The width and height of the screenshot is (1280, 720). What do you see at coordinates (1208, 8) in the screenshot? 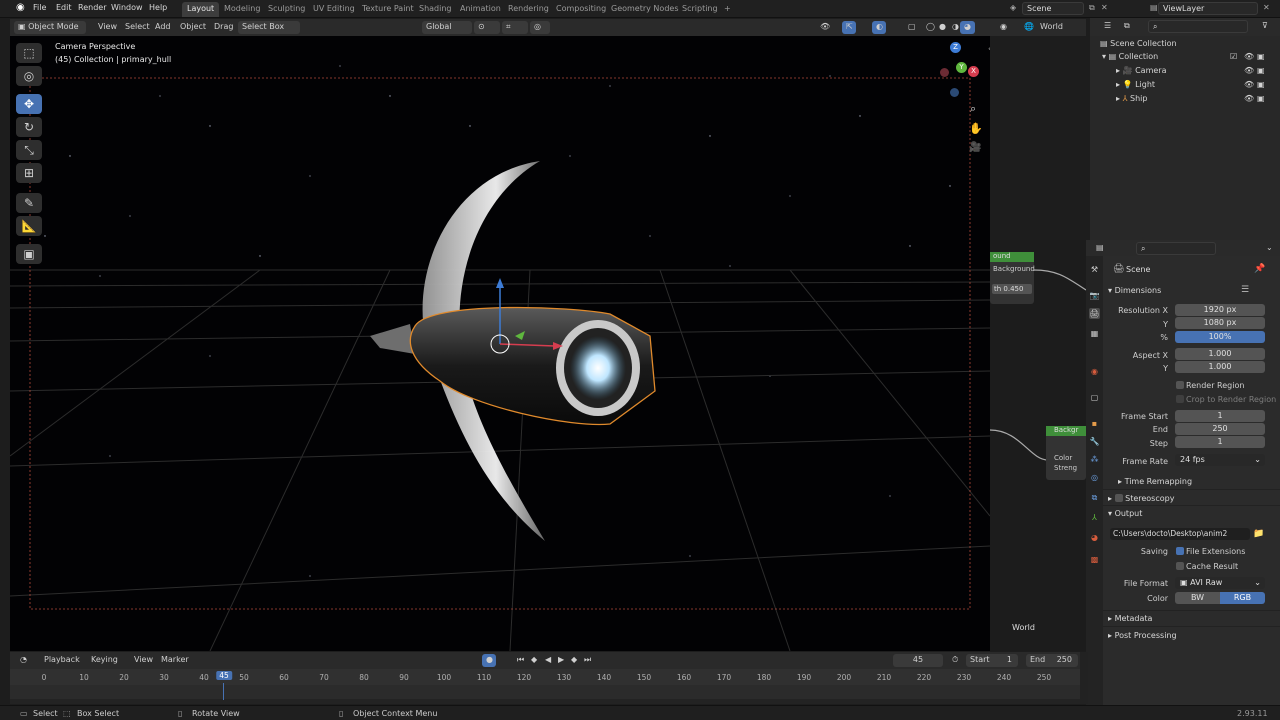
I see `viewlayer-selector: ViewLayer` at bounding box center [1208, 8].